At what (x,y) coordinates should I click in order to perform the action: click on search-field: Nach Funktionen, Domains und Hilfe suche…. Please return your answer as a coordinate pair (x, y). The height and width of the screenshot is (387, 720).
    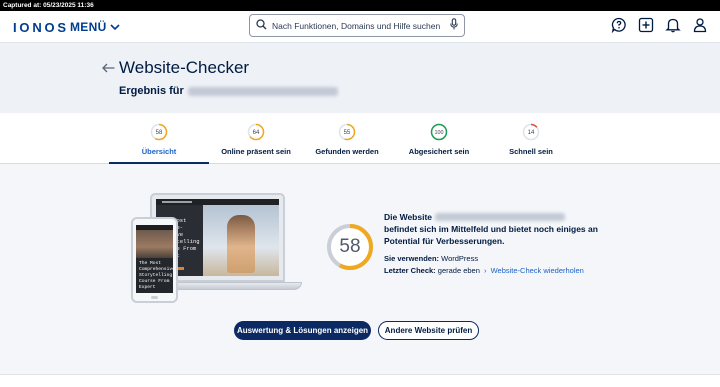
    Looking at the image, I should click on (357, 25).